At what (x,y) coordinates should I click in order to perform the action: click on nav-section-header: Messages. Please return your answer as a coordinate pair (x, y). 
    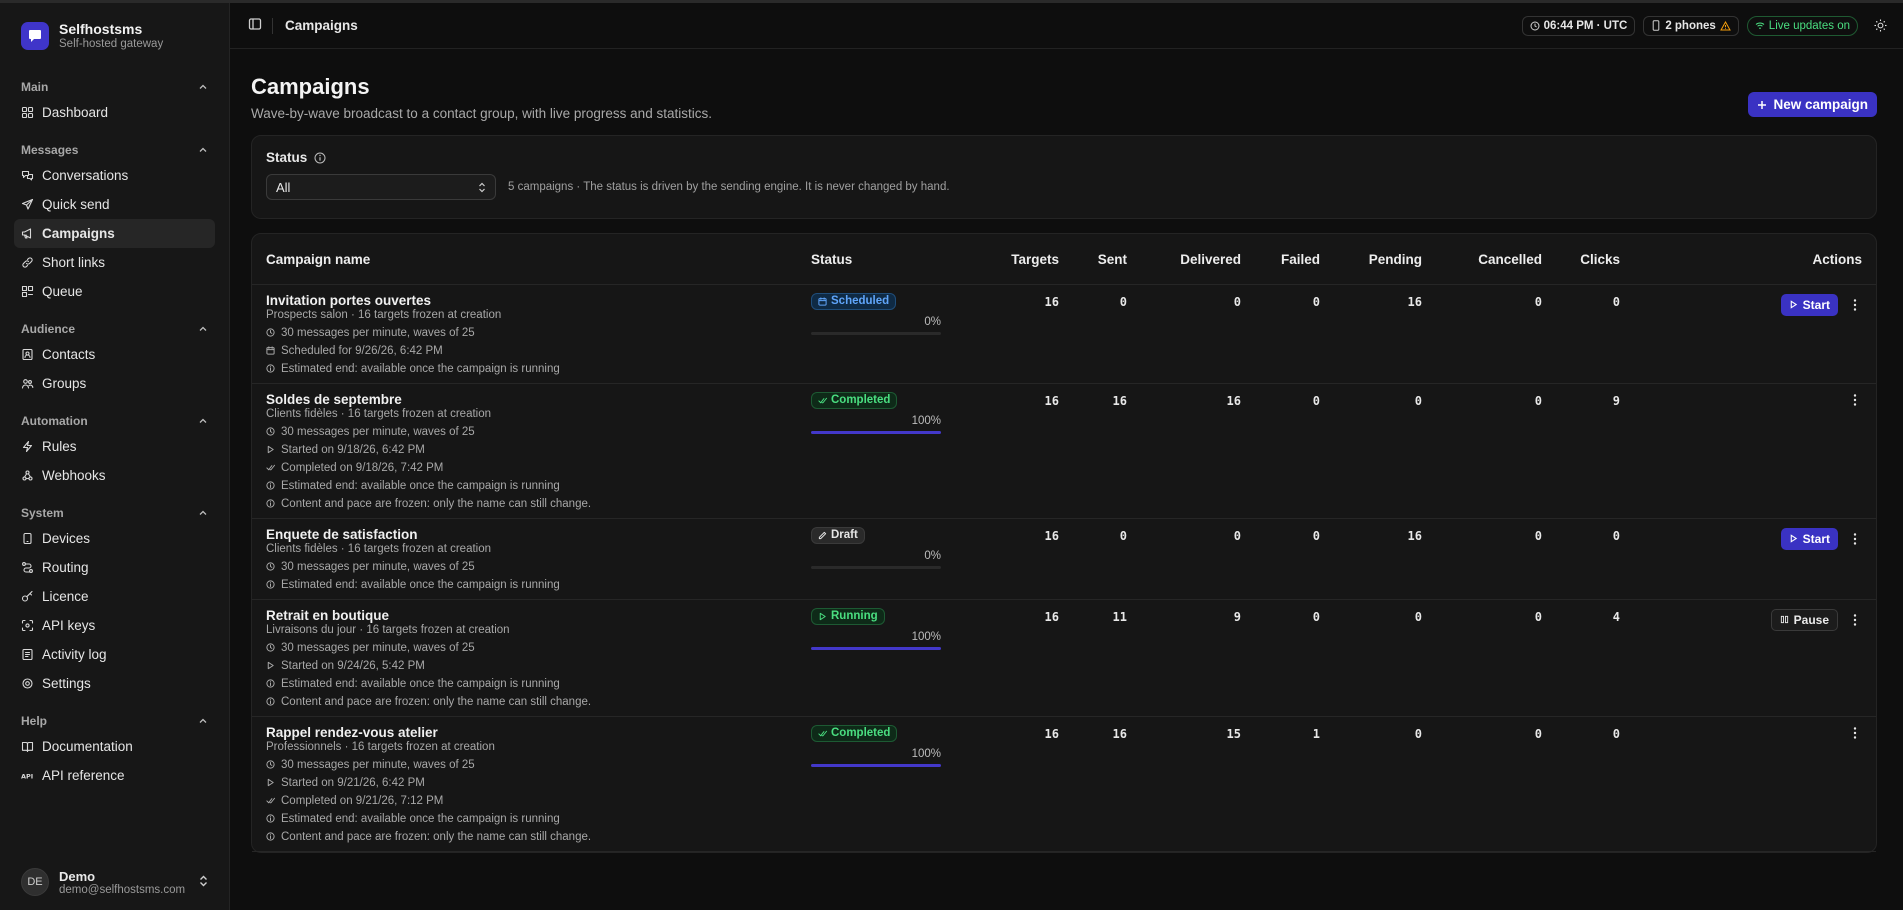
    Looking at the image, I should click on (114, 150).